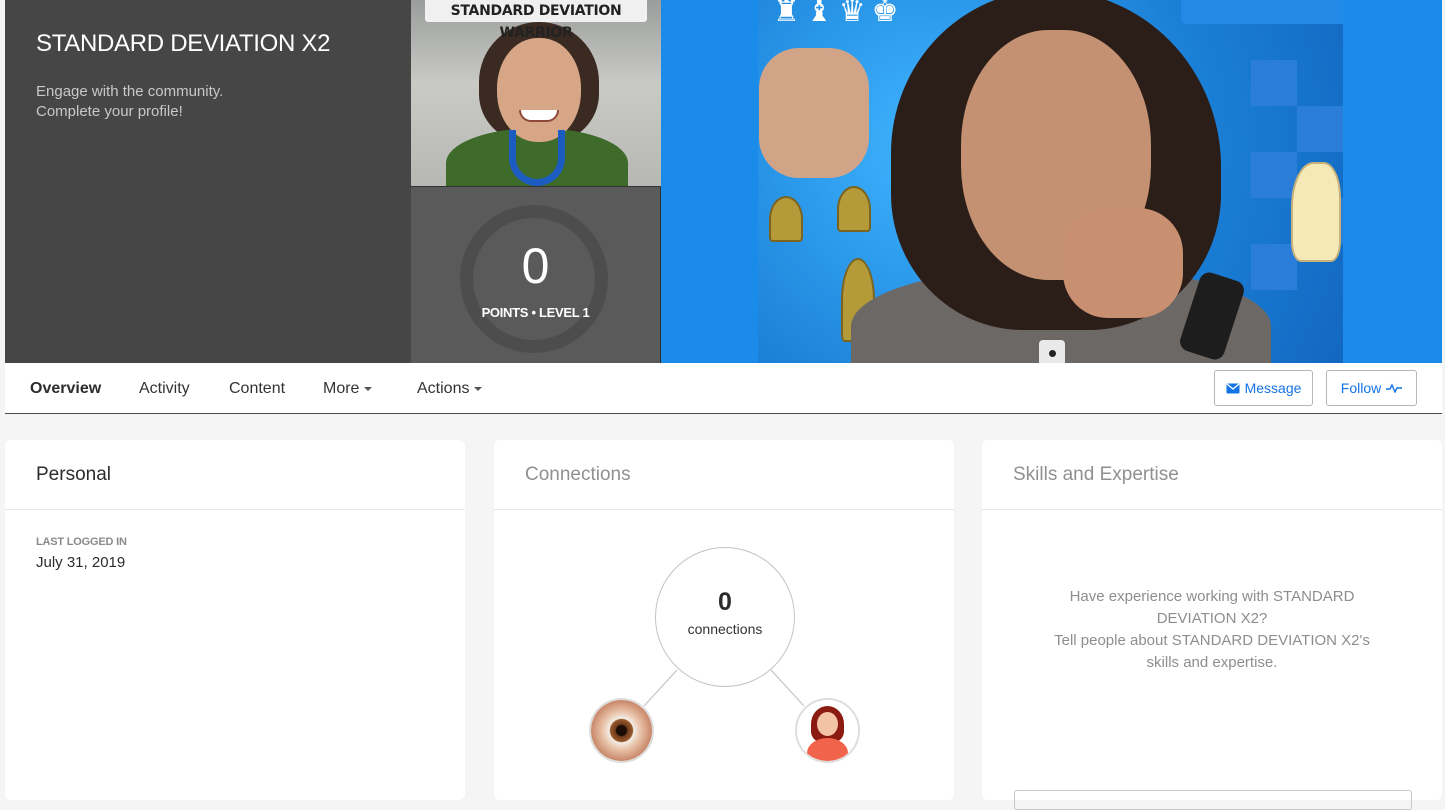 The image size is (1445, 810). I want to click on tab-actions: Actions, so click(450, 389).